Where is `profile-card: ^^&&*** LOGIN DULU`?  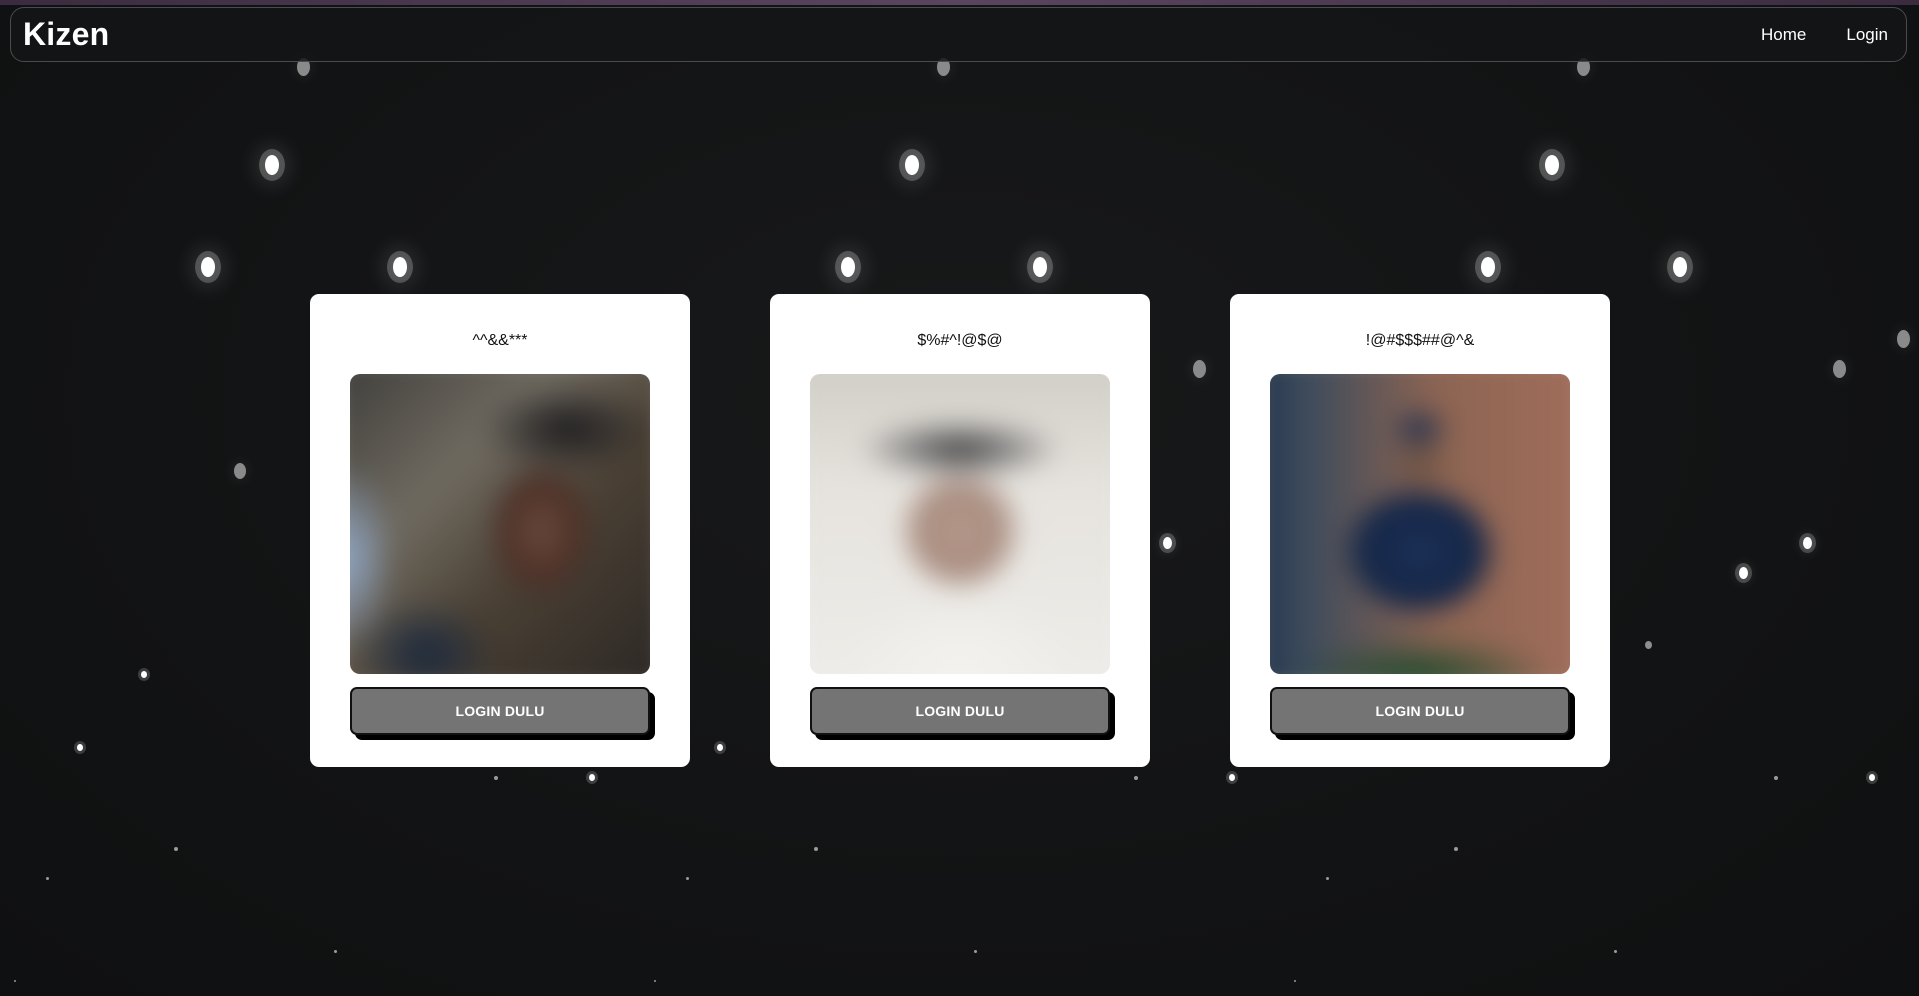
profile-card: ^^&&*** LOGIN DULU is located at coordinates (500, 530).